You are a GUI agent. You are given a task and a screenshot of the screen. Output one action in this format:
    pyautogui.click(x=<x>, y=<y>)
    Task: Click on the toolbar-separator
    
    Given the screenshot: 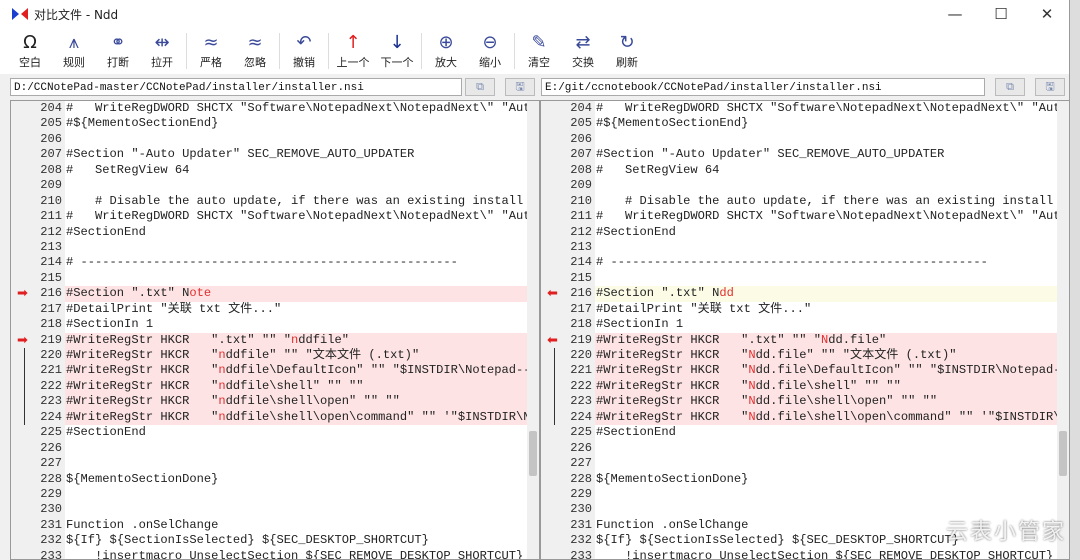 What is the action you would take?
    pyautogui.click(x=514, y=51)
    